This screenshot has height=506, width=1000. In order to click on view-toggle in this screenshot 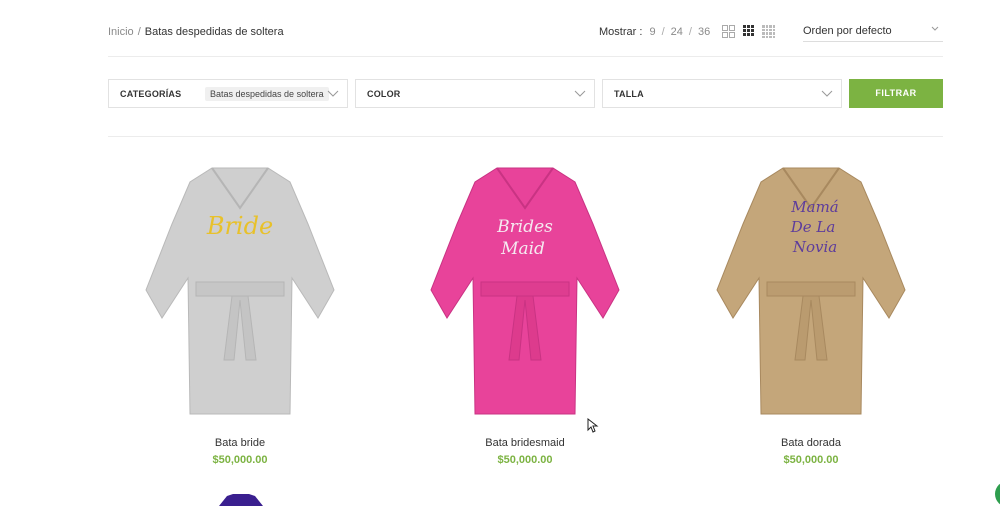, I will do `click(748, 31)`.